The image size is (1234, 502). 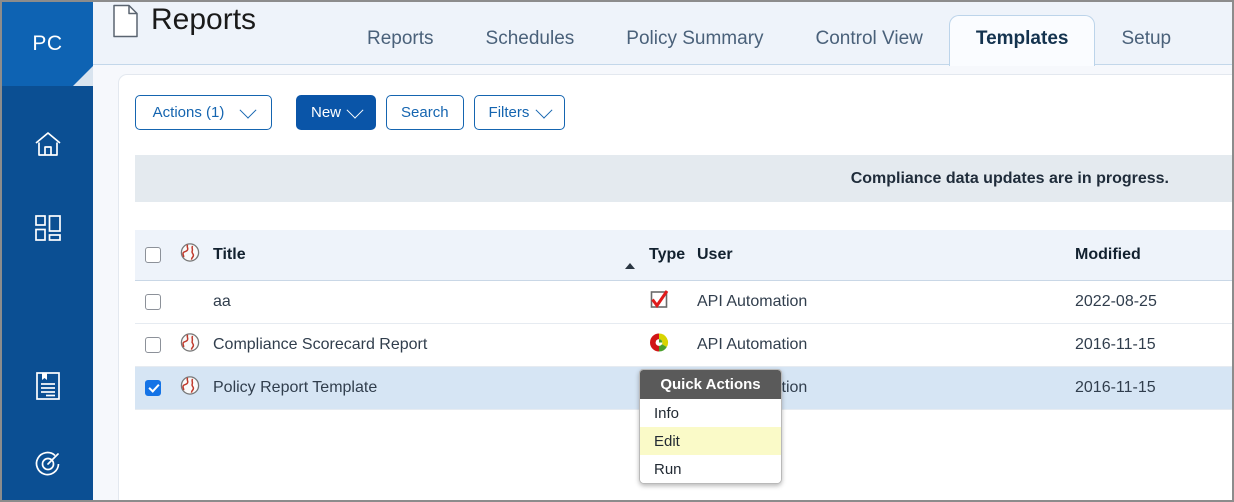 I want to click on table-row: aa API Automation 2022-08-25, so click(x=683, y=302).